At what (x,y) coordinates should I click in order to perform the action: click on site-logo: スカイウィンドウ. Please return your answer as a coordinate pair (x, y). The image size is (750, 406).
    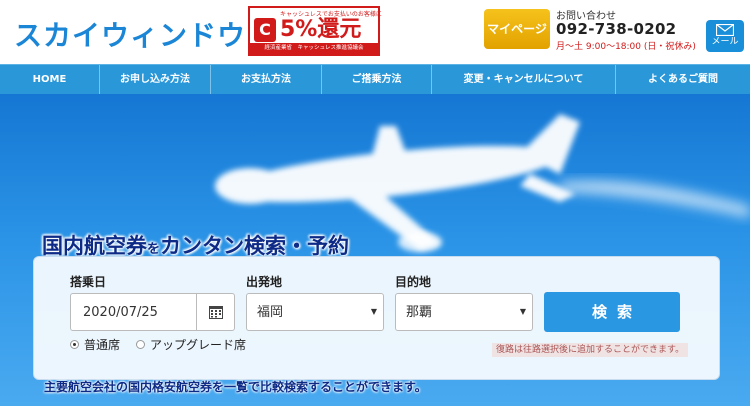
    Looking at the image, I should click on (130, 34).